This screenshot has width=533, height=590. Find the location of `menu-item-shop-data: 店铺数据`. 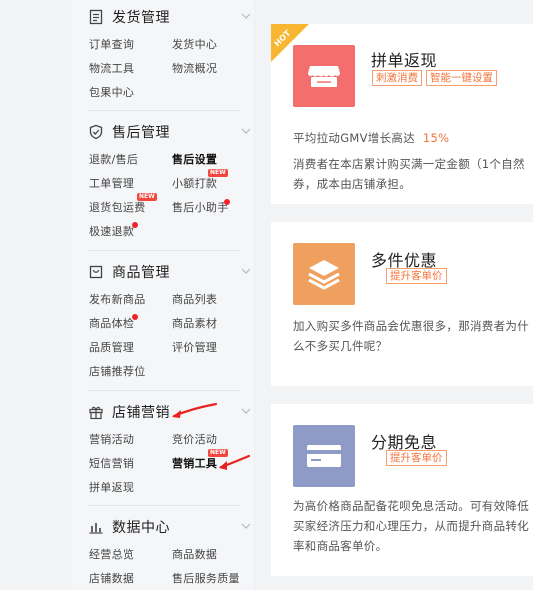

menu-item-shop-data: 店铺数据 is located at coordinates (111, 578).